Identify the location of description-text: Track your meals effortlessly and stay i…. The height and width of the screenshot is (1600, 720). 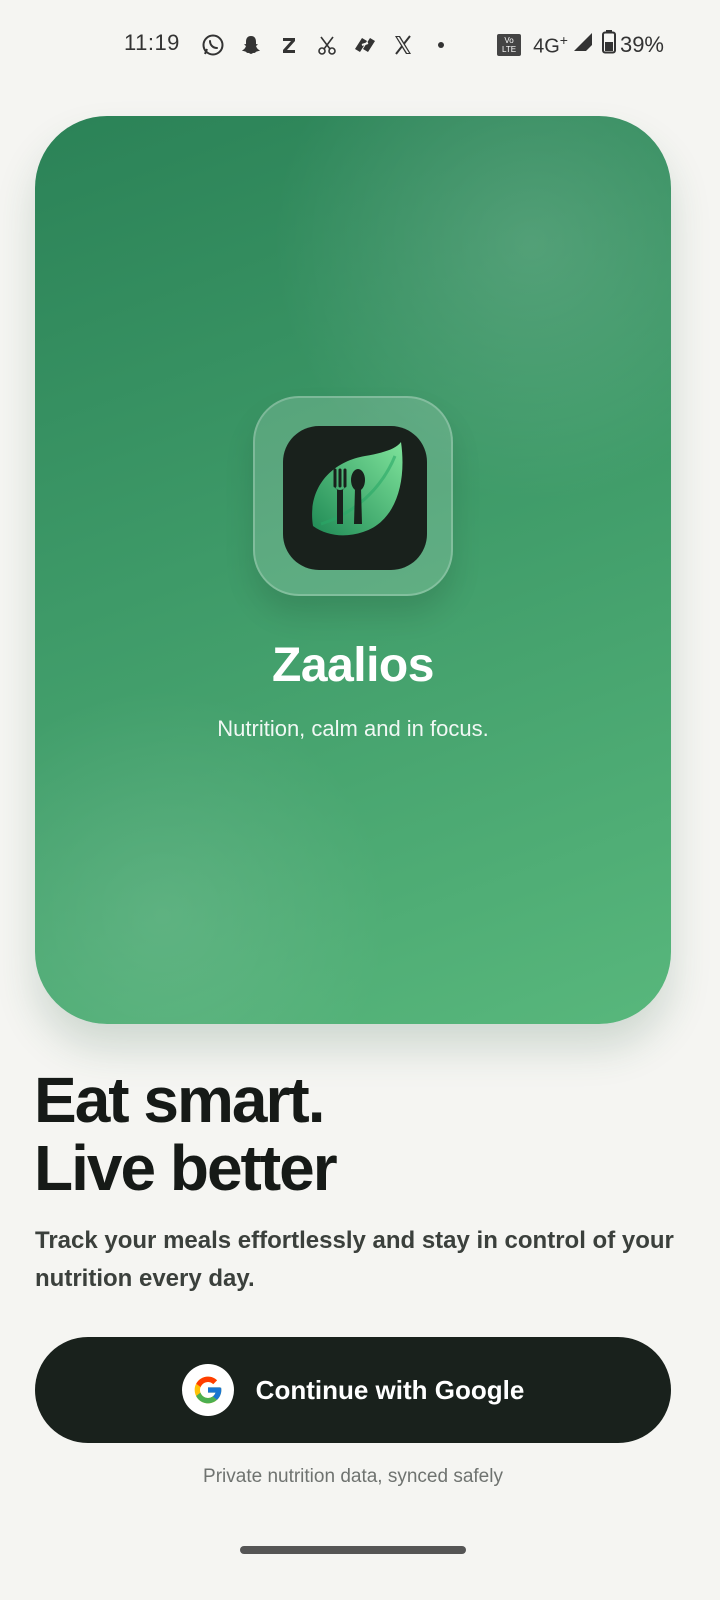
(354, 1259).